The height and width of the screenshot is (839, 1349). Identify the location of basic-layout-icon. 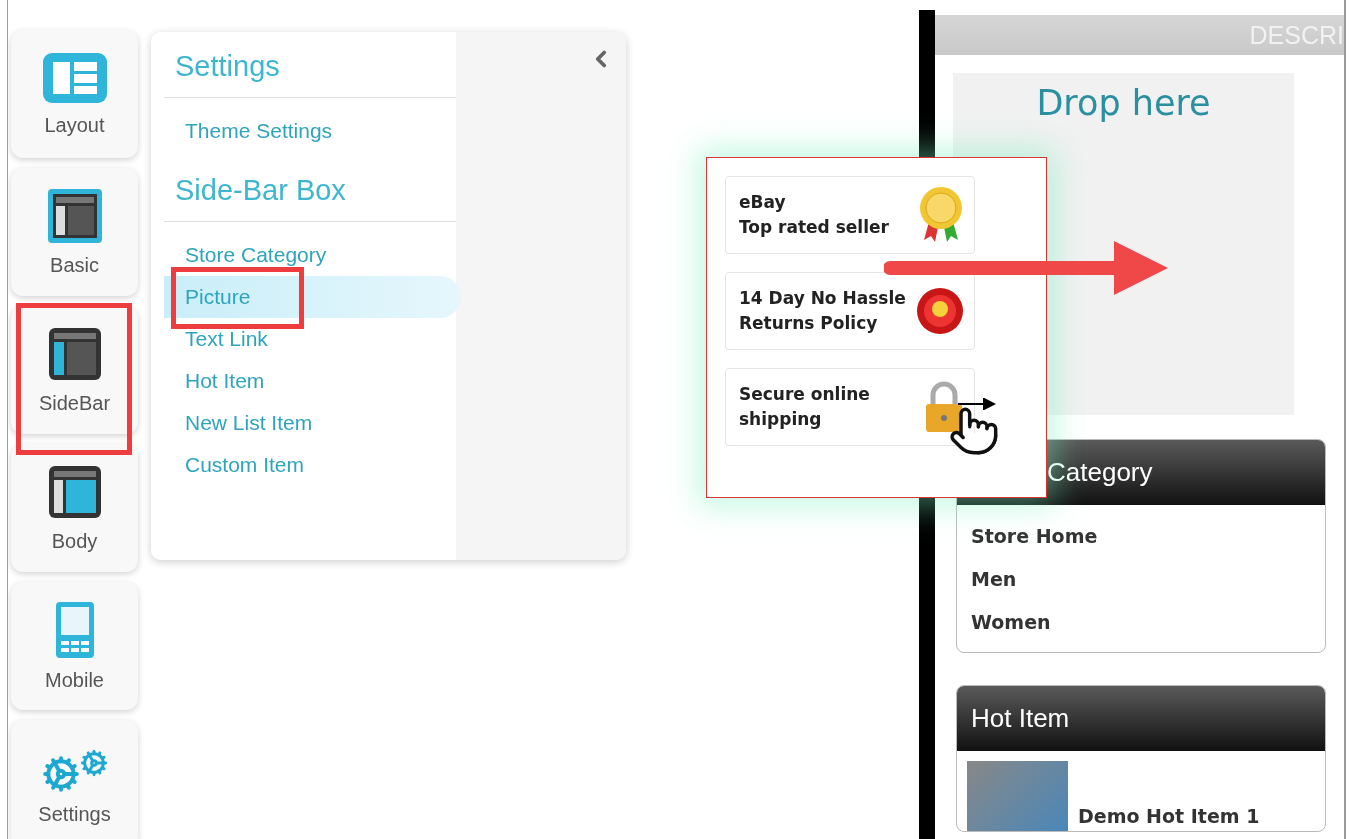
(74, 215).